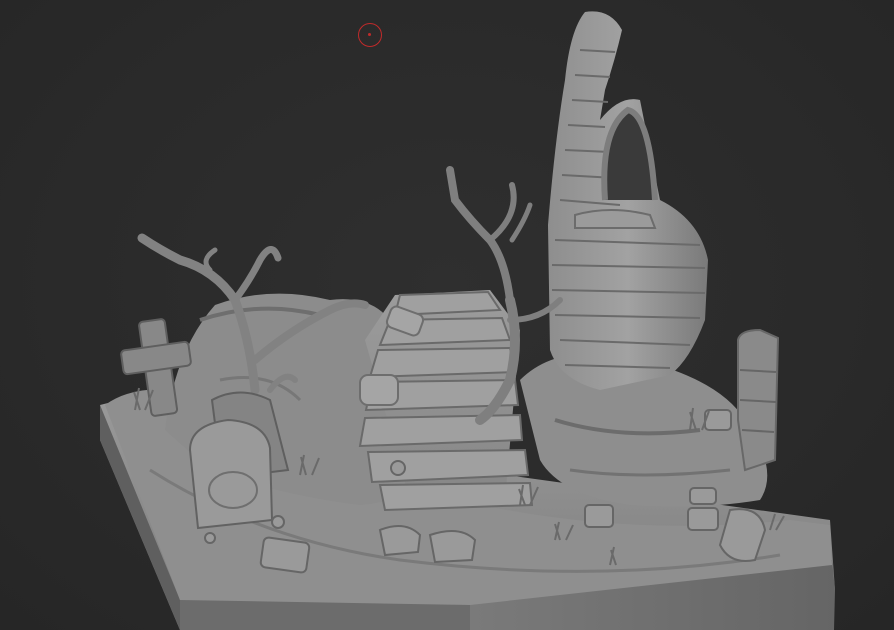  Describe the element at coordinates (628, 201) in the screenshot. I see `ruined-tower-with-arch` at that location.